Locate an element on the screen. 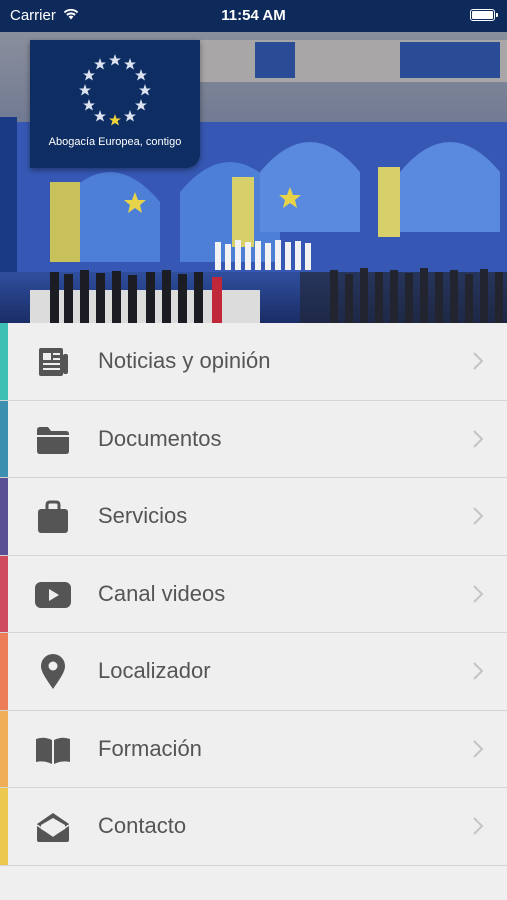  menu-item-label: Documentos is located at coordinates (160, 438).